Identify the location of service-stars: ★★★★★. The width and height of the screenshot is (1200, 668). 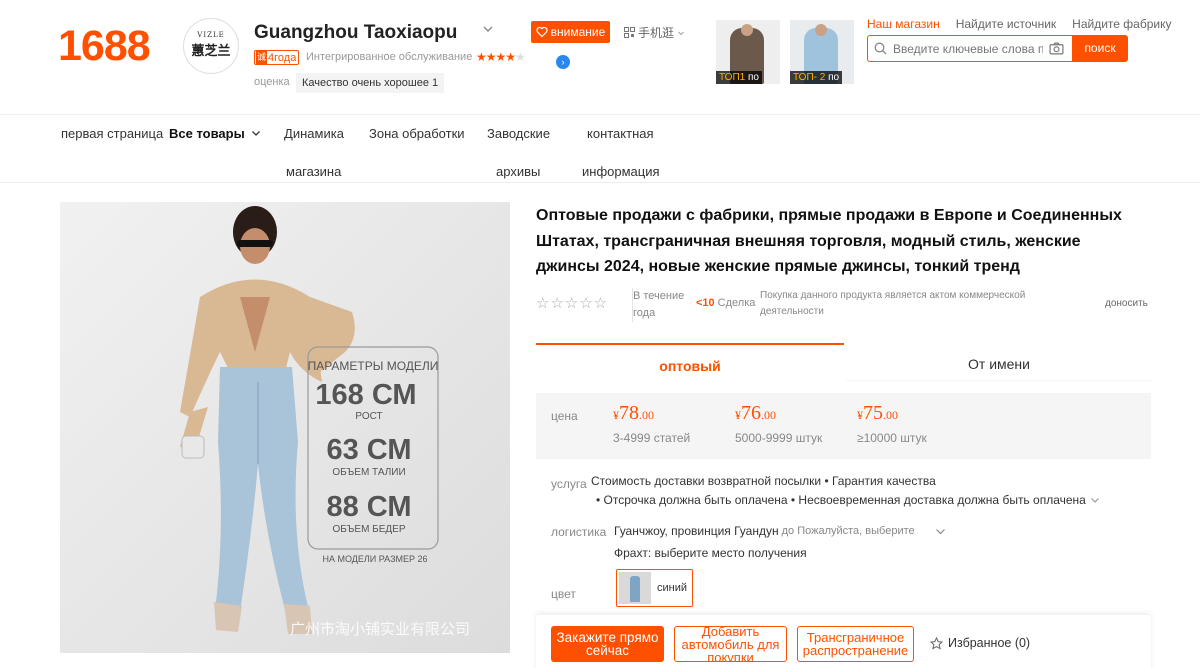
(501, 57).